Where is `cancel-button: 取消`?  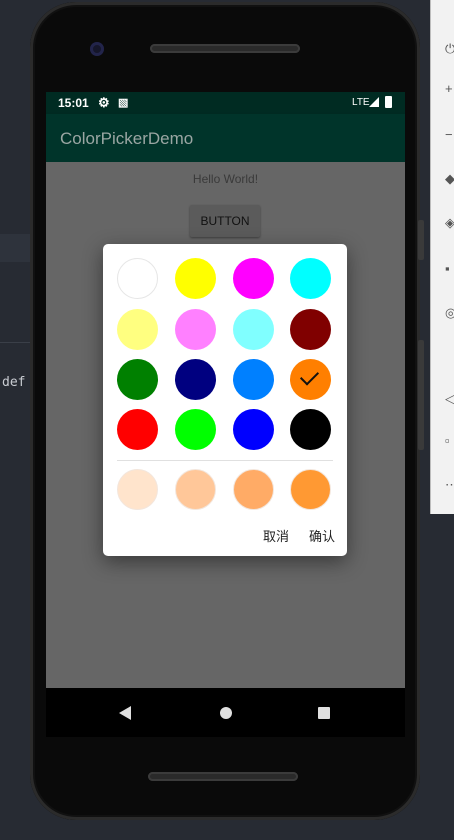 cancel-button: 取消 is located at coordinates (276, 535).